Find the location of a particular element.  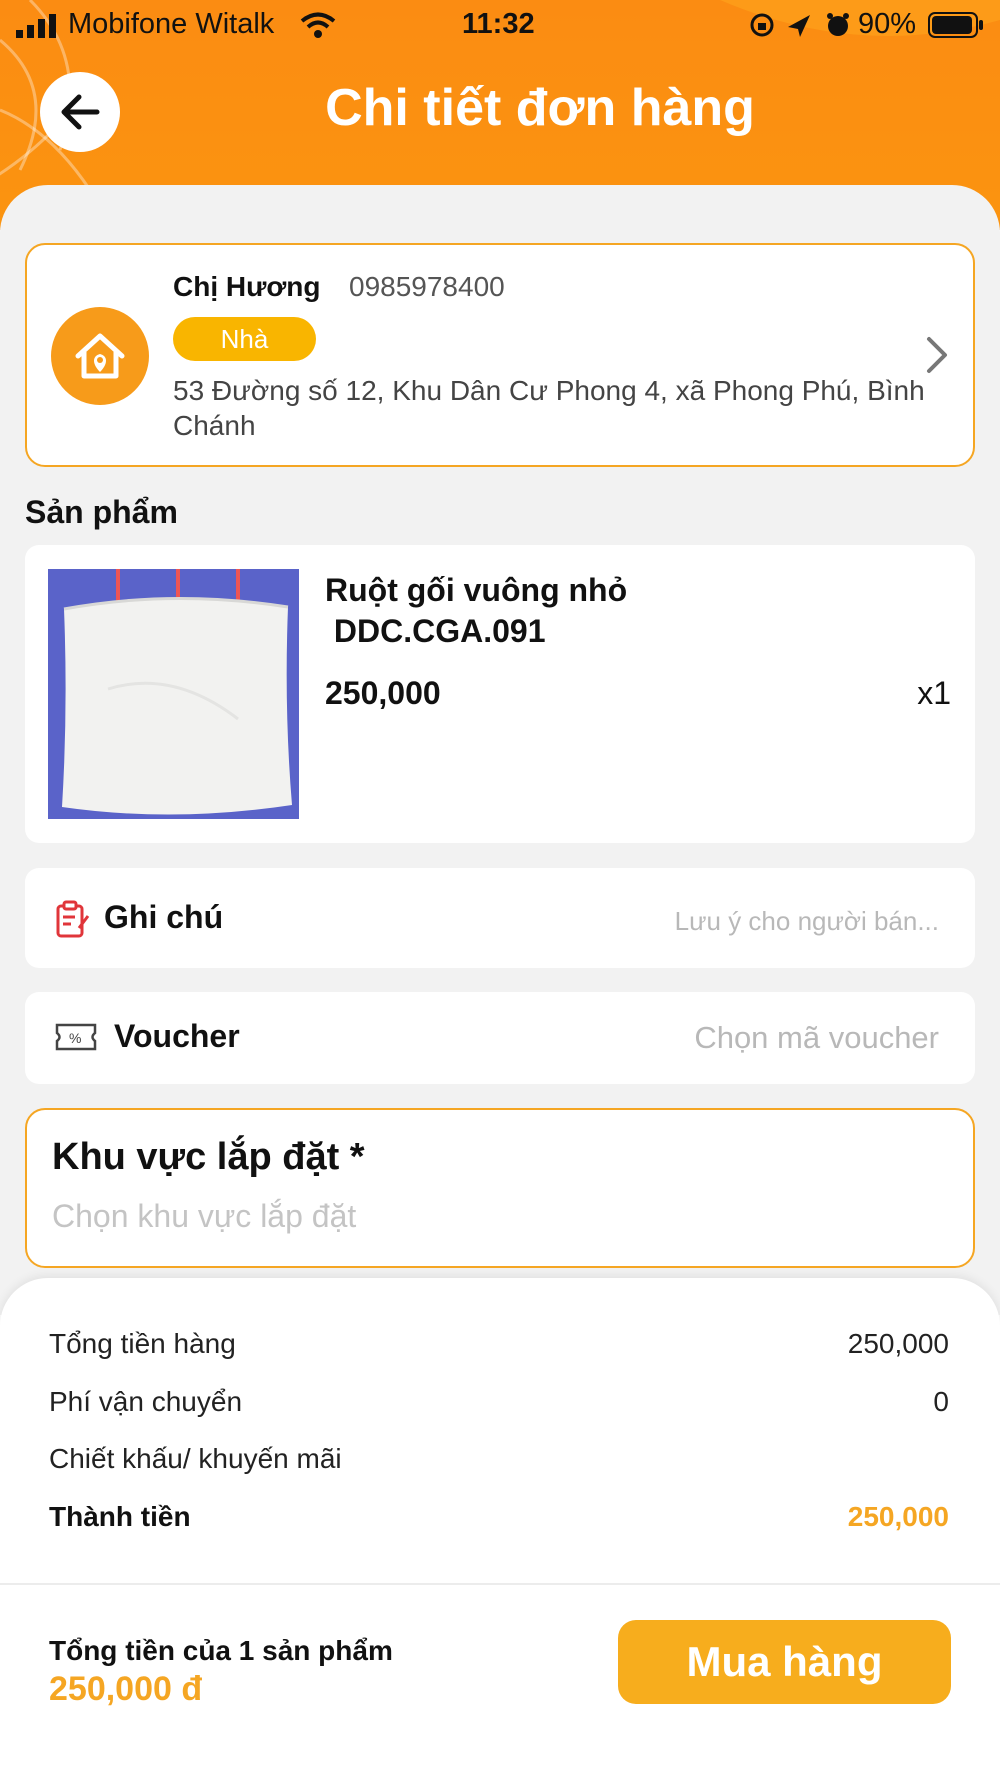

status-icons is located at coordinates (799, 25).